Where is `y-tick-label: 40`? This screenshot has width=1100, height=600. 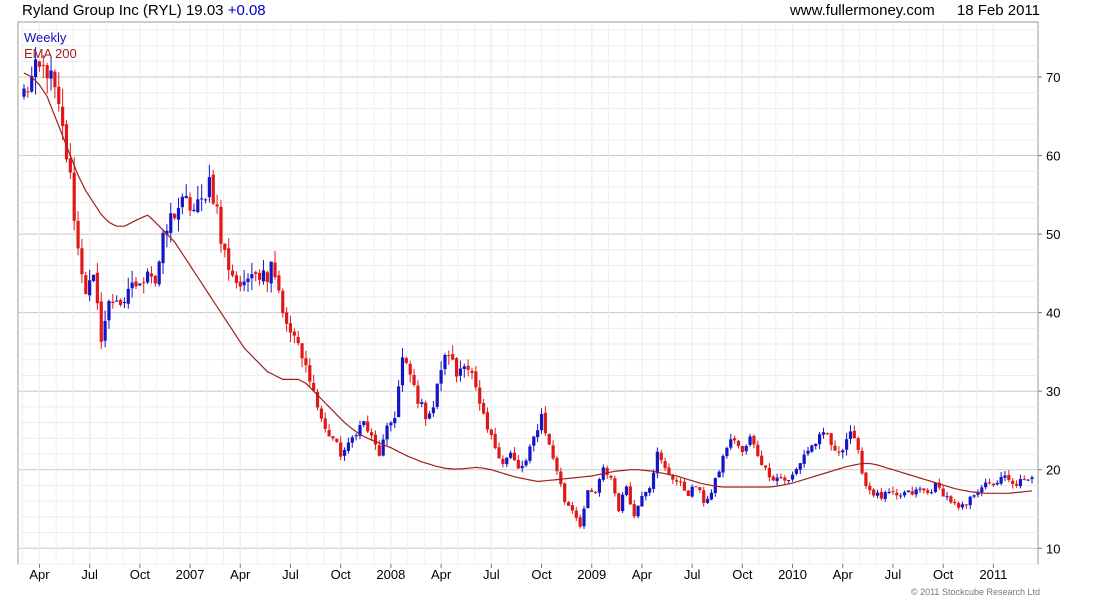
y-tick-label: 40 is located at coordinates (1053, 313).